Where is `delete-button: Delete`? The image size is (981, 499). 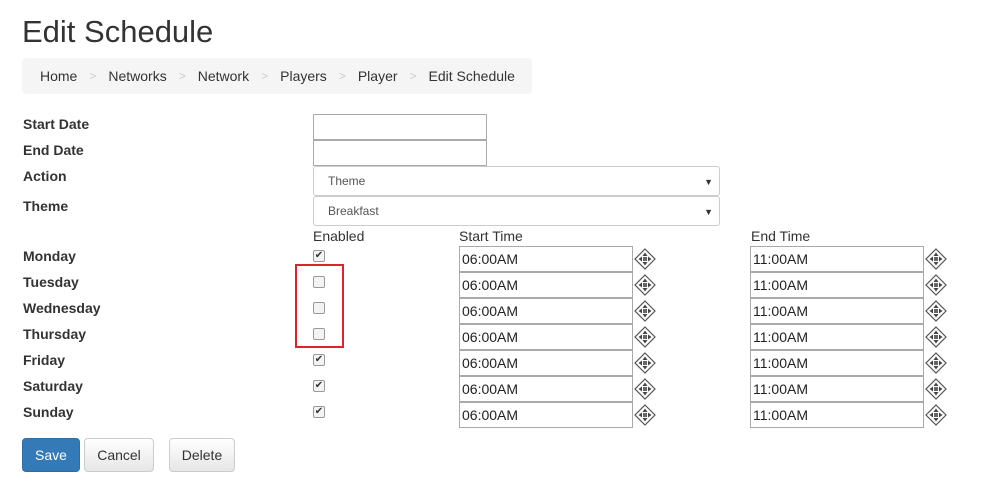
delete-button: Delete is located at coordinates (202, 455).